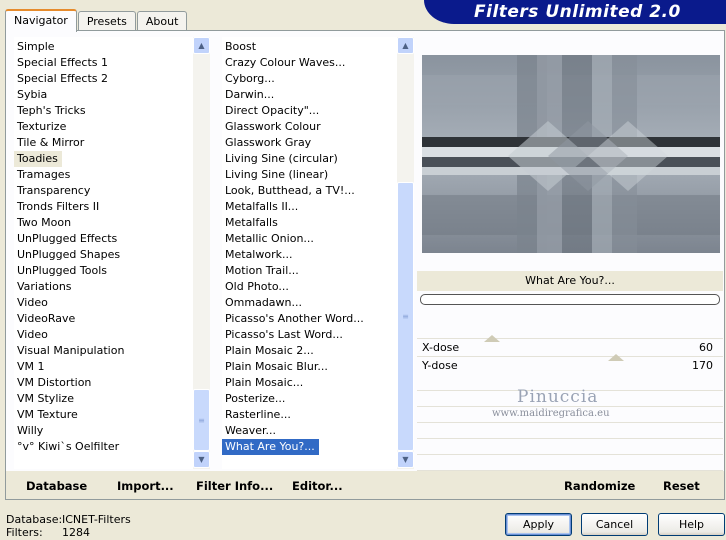 The width and height of the screenshot is (726, 540). I want to click on progress-bar, so click(570, 299).